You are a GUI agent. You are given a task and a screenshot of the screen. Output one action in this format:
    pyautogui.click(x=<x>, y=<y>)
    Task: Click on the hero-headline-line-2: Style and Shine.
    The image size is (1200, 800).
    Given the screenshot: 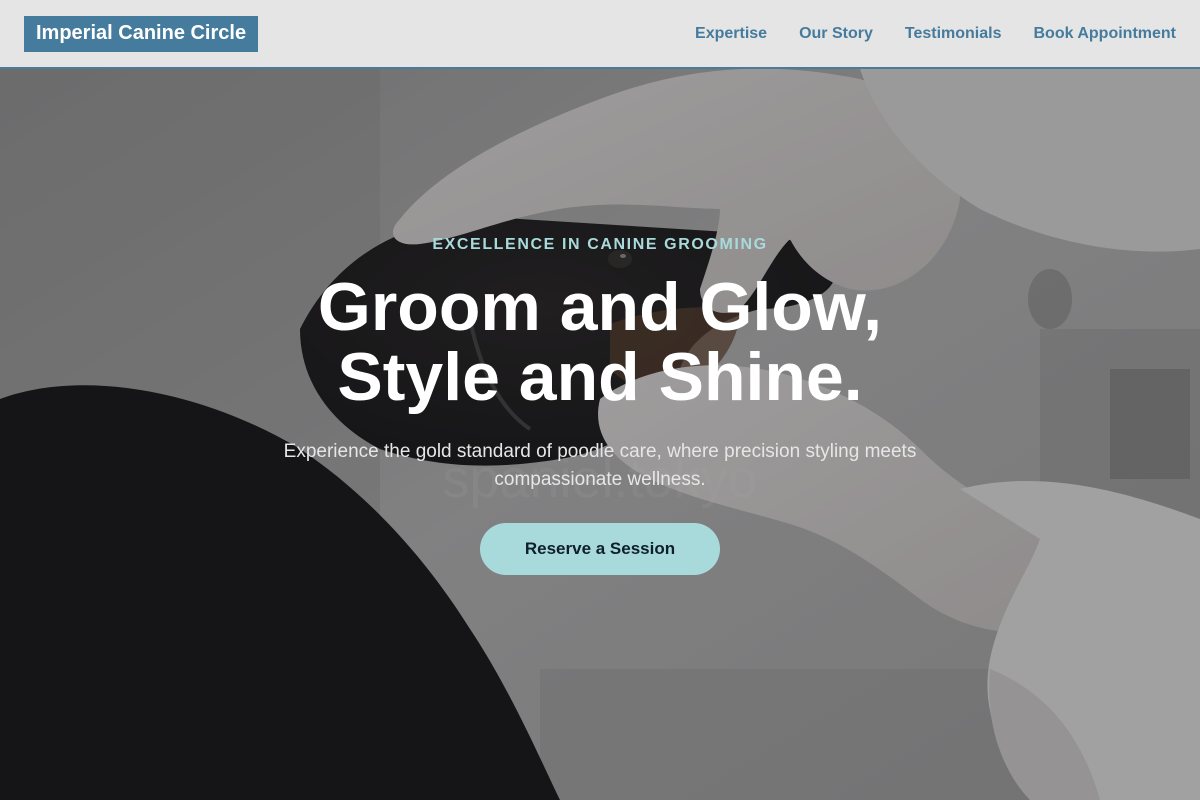 What is the action you would take?
    pyautogui.click(x=600, y=377)
    